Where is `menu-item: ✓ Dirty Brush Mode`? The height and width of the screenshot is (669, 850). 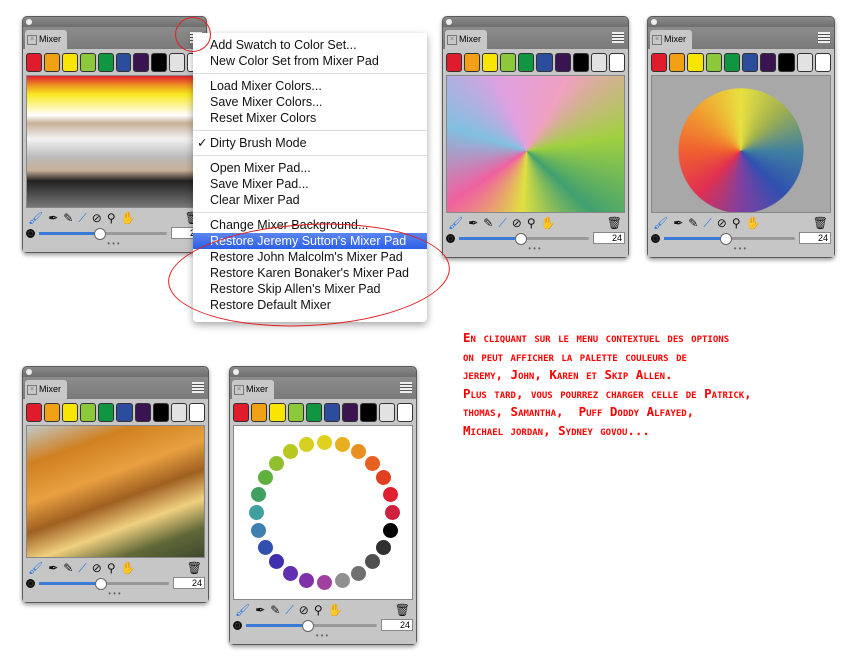 menu-item: ✓ Dirty Brush Mode is located at coordinates (310, 143).